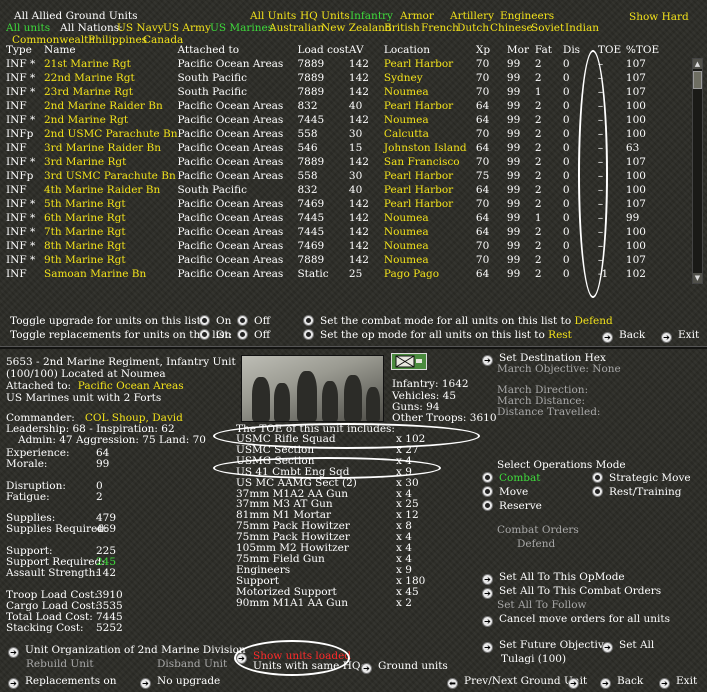 The width and height of the screenshot is (707, 692). Describe the element at coordinates (511, 28) in the screenshot. I see `nation-chinese: Chinese` at that location.